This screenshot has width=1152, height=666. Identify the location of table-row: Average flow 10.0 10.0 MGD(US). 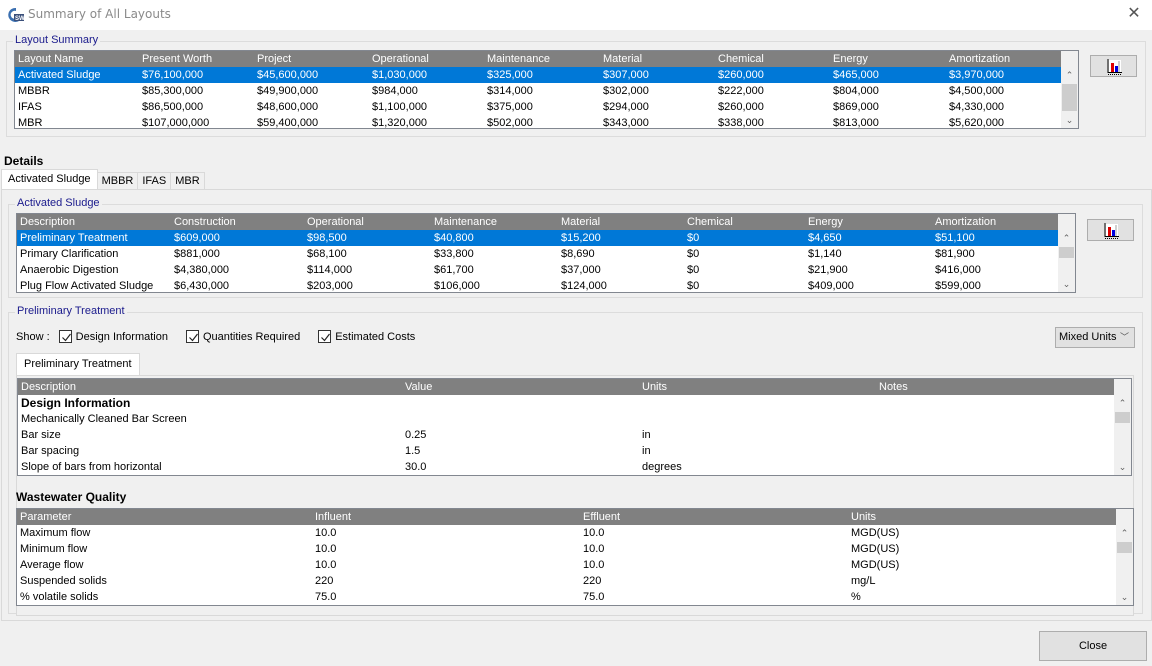
(567, 565).